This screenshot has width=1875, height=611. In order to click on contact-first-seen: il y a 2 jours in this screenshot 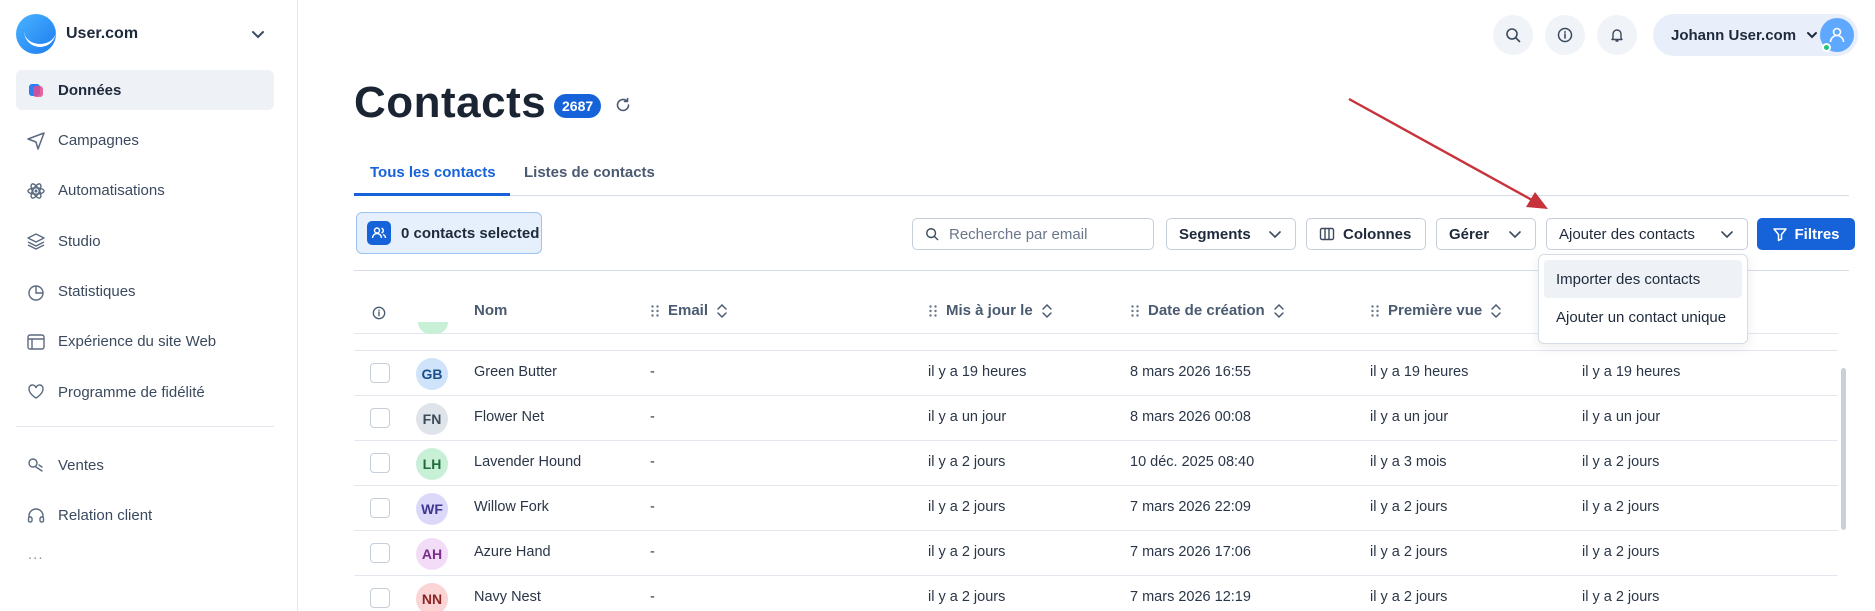, I will do `click(1409, 552)`.